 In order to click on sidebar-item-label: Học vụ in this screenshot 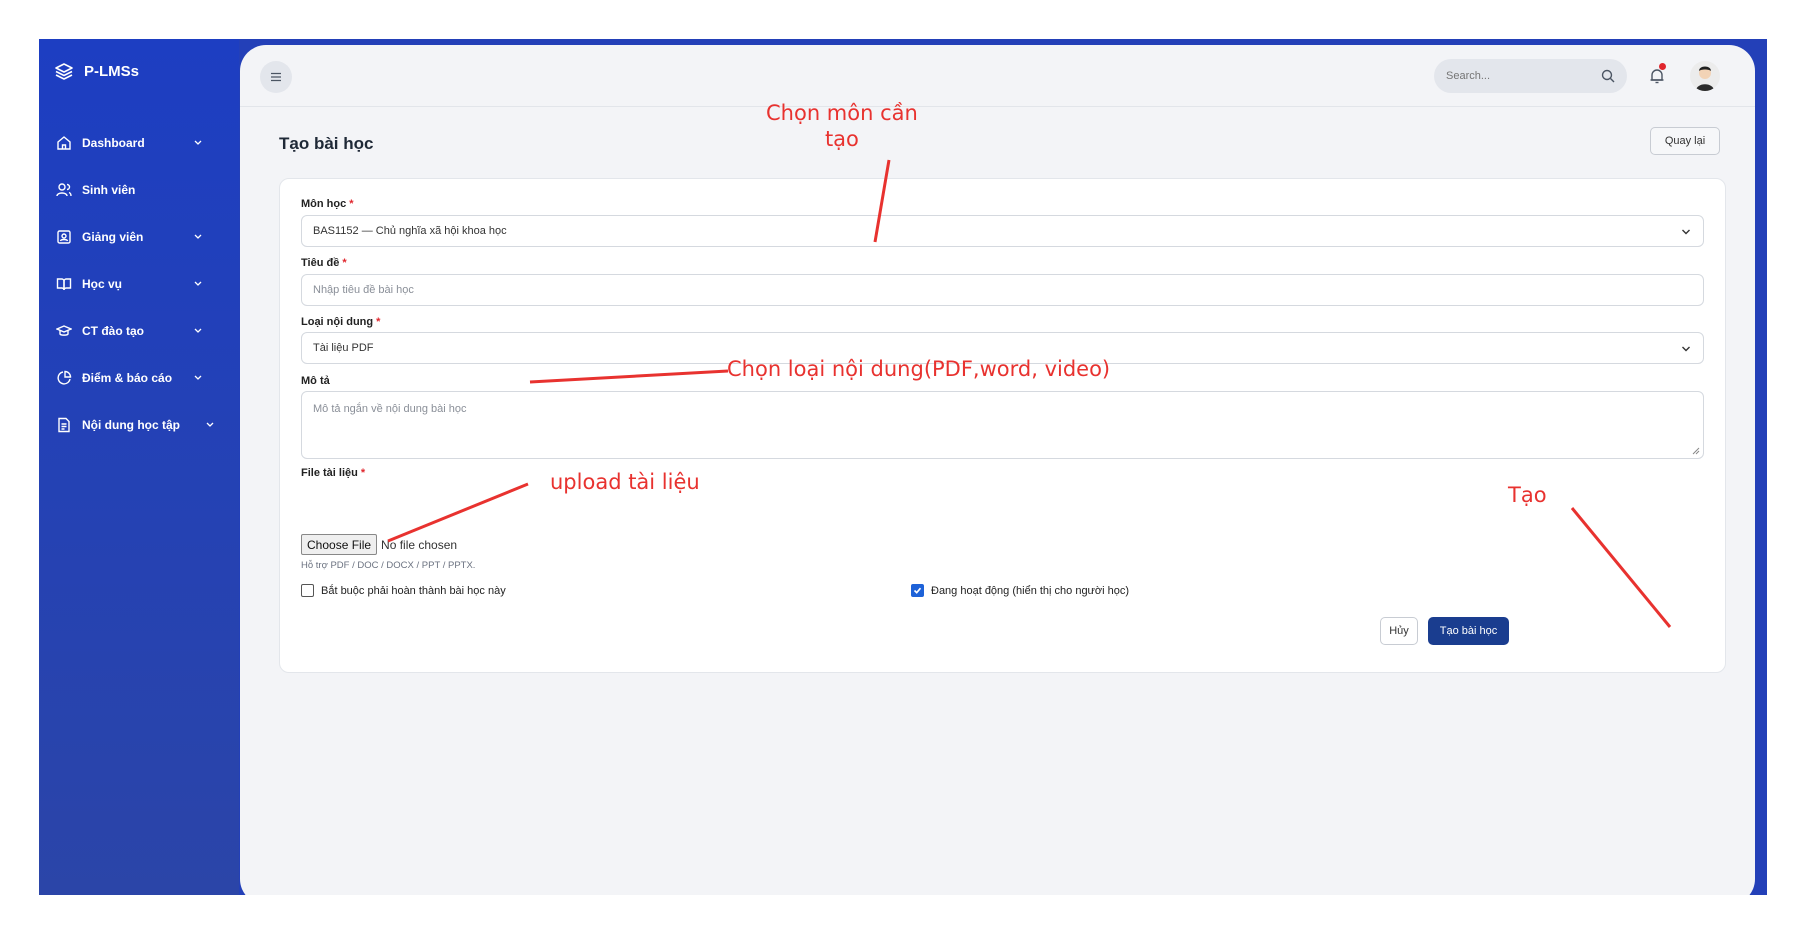, I will do `click(102, 283)`.